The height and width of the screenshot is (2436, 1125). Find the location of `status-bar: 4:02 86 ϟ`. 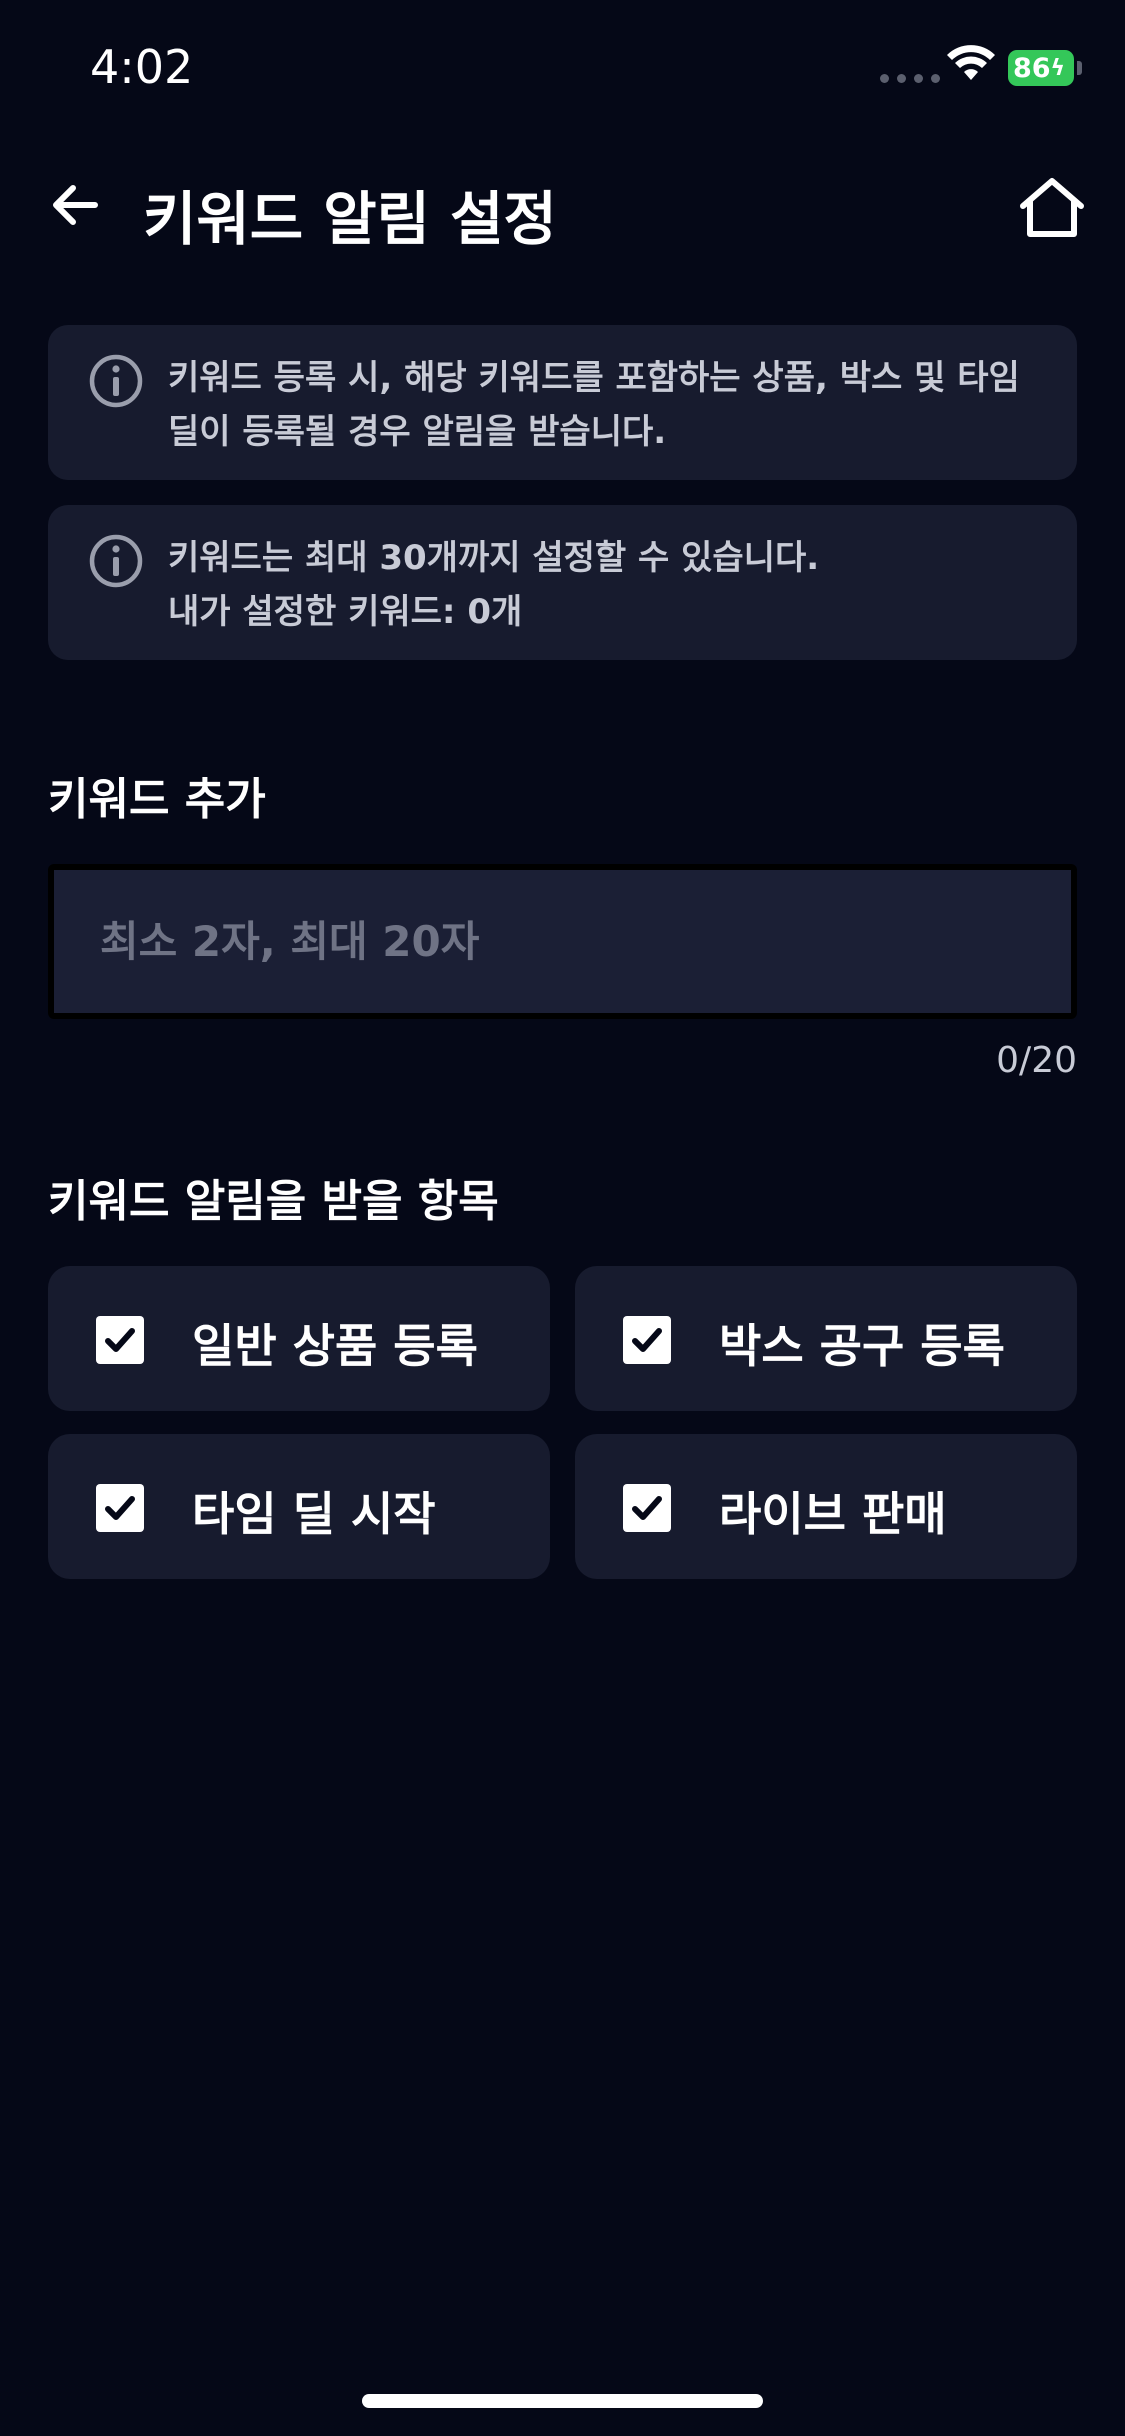

status-bar: 4:02 86 ϟ is located at coordinates (562, 70).